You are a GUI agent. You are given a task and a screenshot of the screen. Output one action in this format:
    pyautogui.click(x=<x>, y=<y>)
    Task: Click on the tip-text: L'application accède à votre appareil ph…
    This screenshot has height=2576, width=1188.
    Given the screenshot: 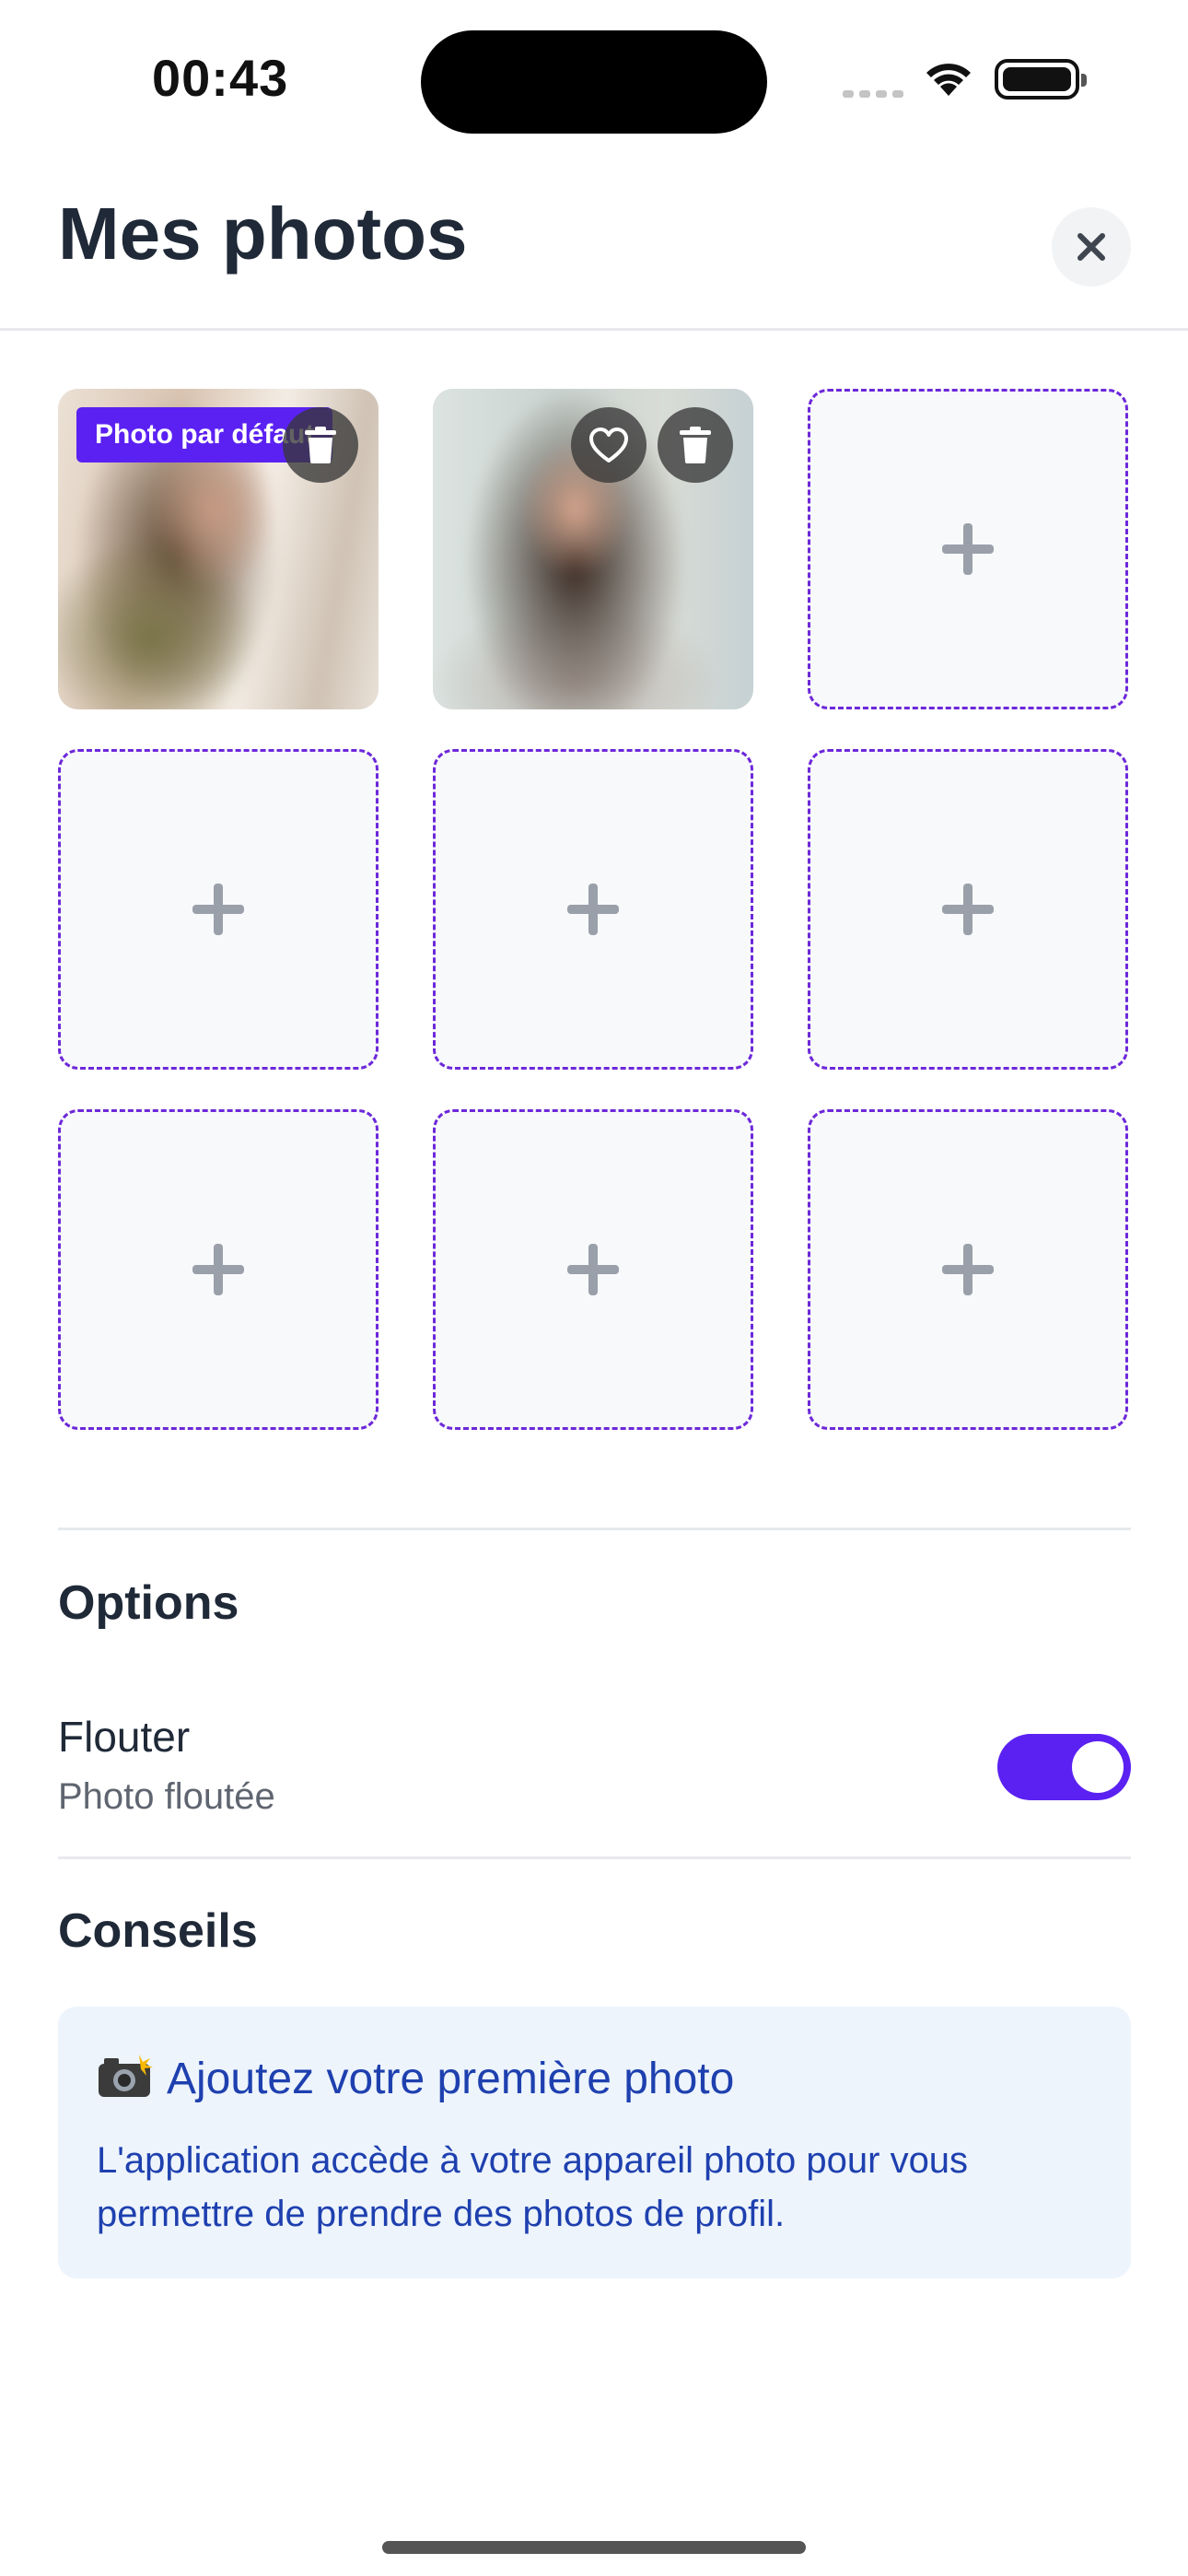 What is the action you would take?
    pyautogui.click(x=533, y=2187)
    